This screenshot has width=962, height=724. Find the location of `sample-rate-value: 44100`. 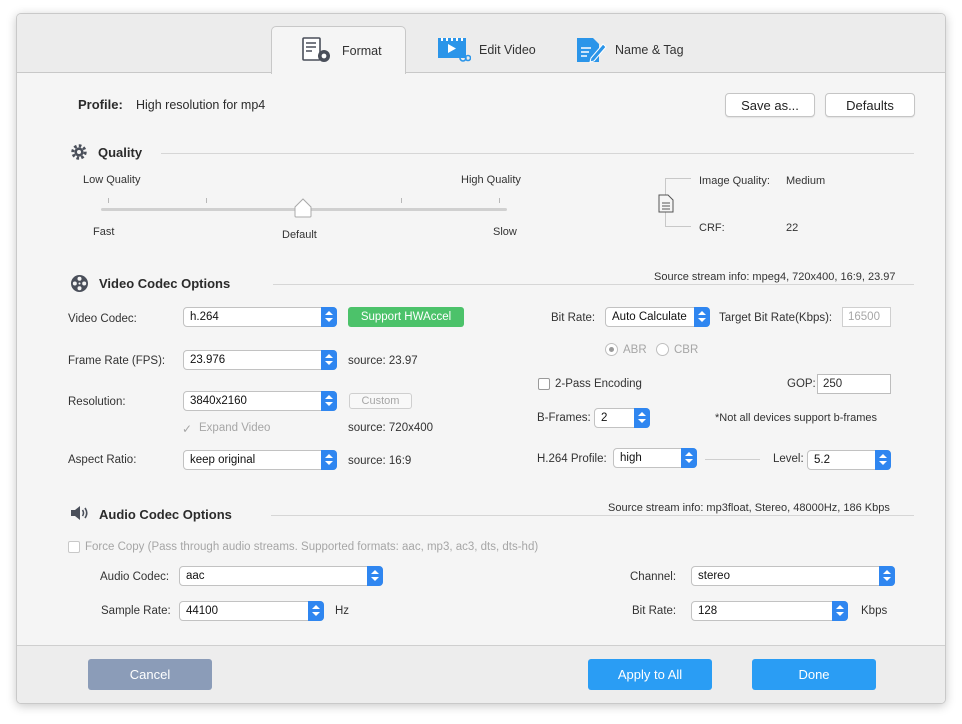

sample-rate-value: 44100 is located at coordinates (202, 611).